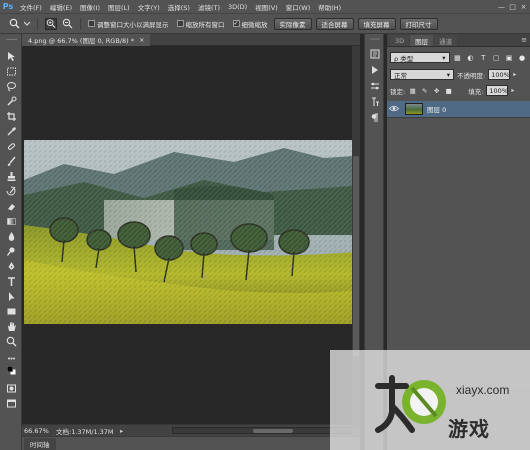 Image resolution: width=530 pixels, height=450 pixels. I want to click on menu-view: 视图(V), so click(266, 7).